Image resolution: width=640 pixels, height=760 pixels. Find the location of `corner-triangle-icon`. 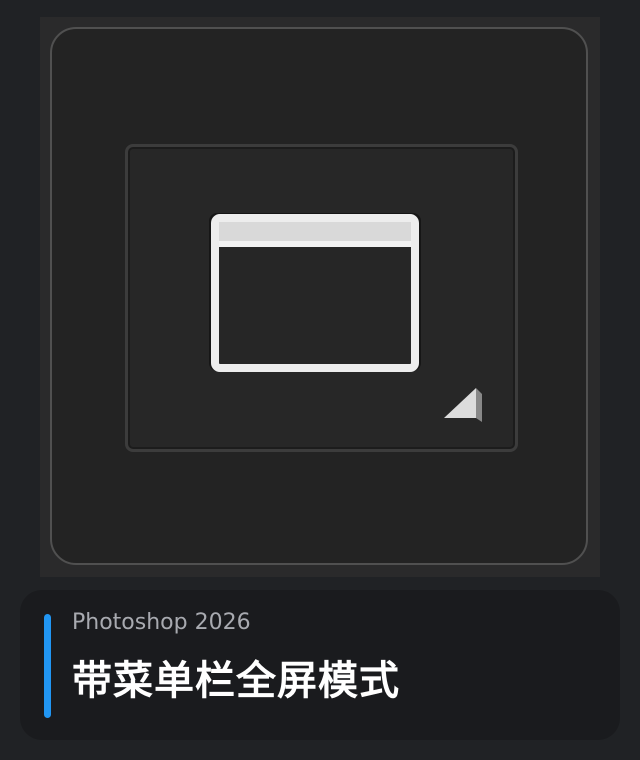

corner-triangle-icon is located at coordinates (463, 405).